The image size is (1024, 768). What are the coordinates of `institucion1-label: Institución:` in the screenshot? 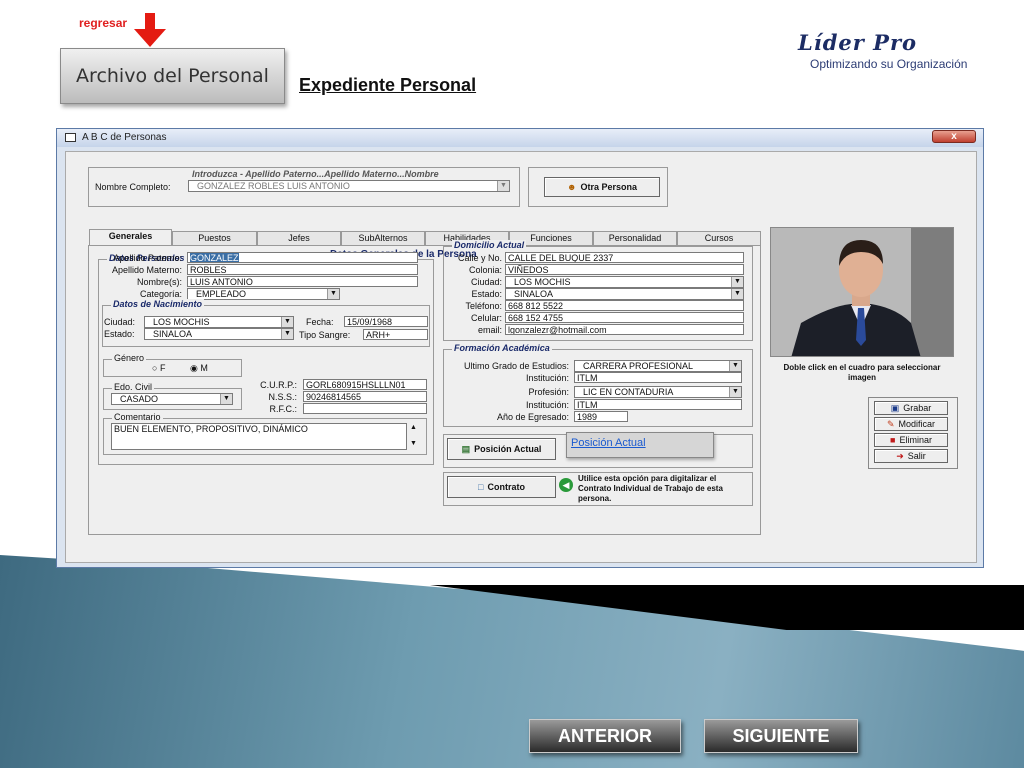 It's located at (547, 378).